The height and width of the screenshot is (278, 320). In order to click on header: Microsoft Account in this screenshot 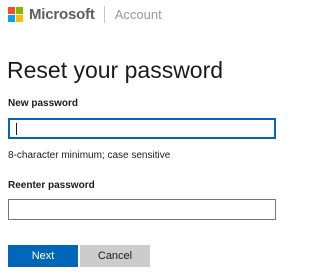, I will do `click(85, 14)`.